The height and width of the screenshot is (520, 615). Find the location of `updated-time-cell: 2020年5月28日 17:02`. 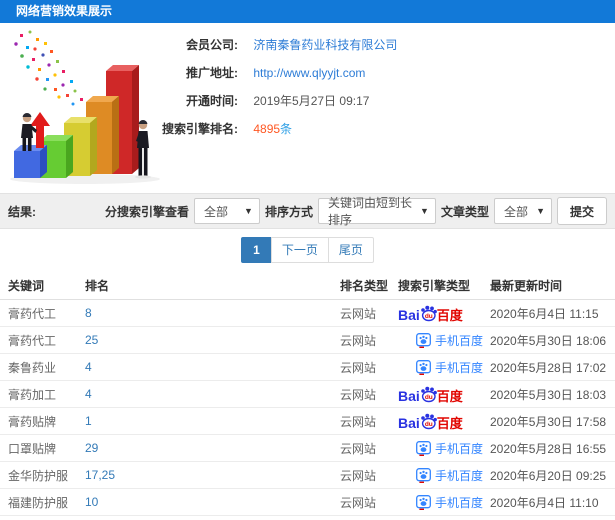

updated-time-cell: 2020年5月28日 17:02 is located at coordinates (548, 367).